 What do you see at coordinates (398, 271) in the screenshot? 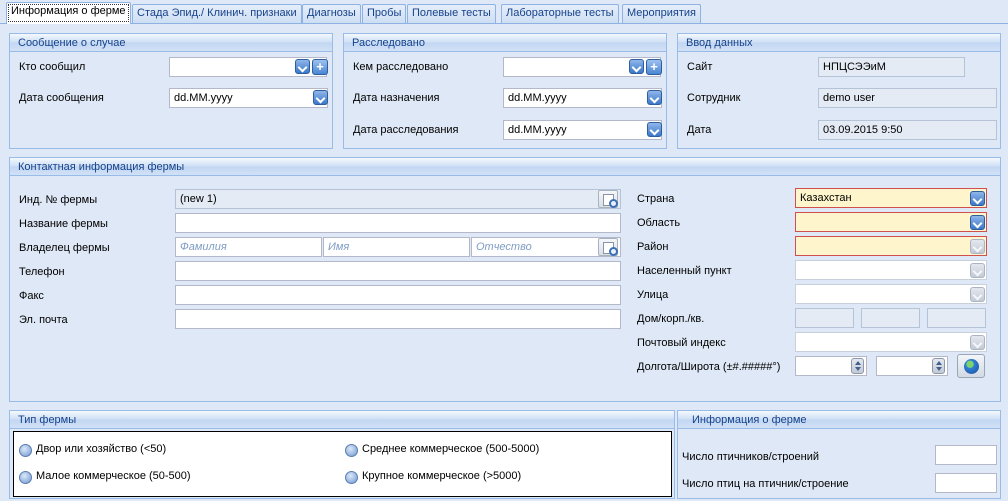
I see `phone-input` at bounding box center [398, 271].